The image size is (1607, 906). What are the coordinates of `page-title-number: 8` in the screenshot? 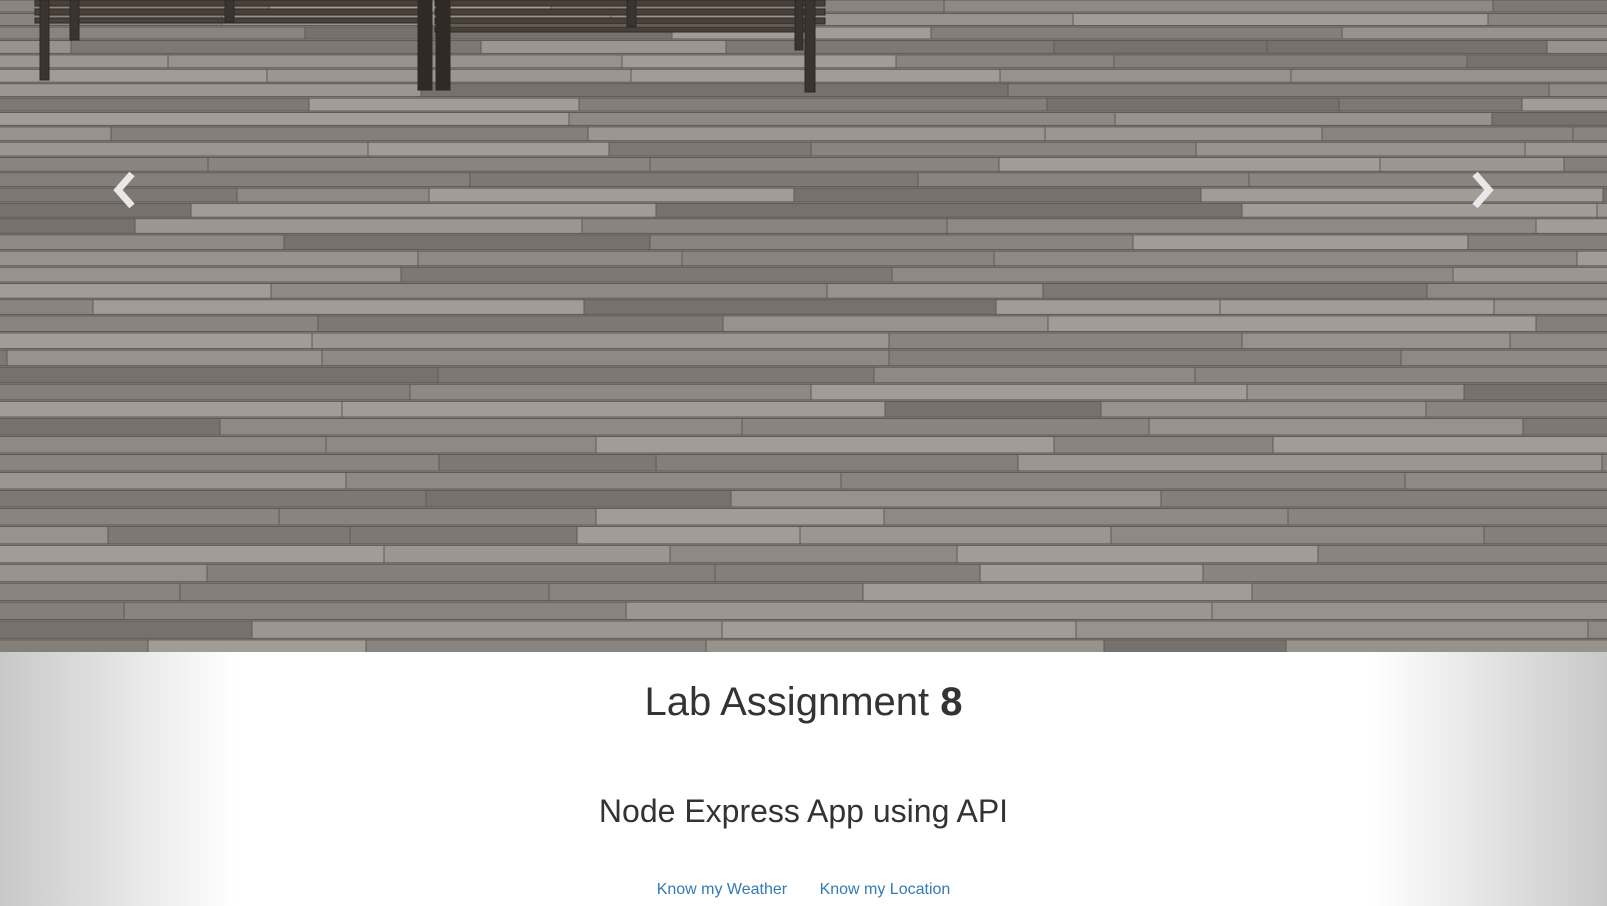 It's located at (951, 702).